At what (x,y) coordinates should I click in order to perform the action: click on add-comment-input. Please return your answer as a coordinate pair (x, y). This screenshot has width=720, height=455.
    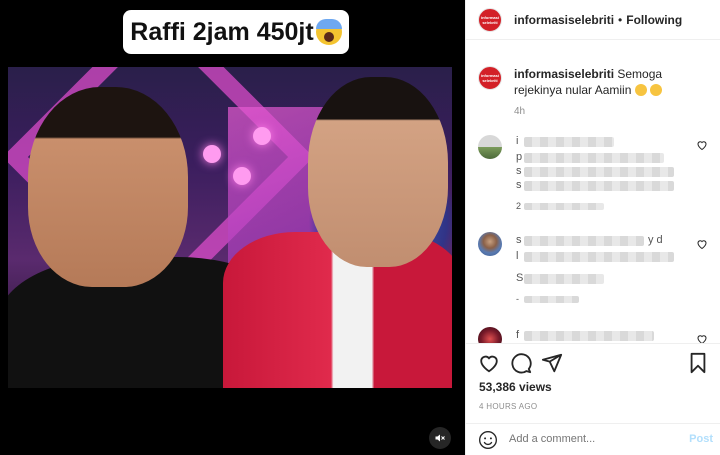
    Looking at the image, I should click on (594, 439).